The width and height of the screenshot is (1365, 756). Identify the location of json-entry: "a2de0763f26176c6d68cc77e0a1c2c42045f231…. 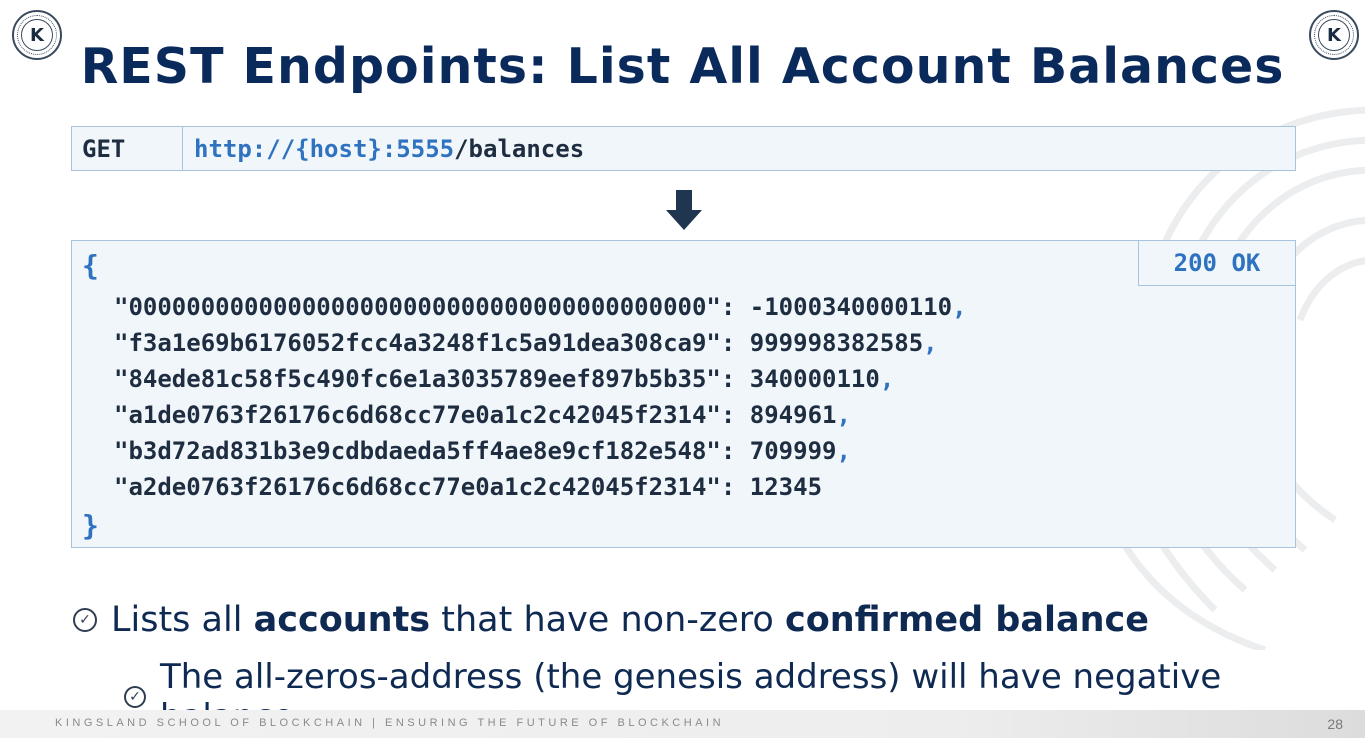
(468, 487).